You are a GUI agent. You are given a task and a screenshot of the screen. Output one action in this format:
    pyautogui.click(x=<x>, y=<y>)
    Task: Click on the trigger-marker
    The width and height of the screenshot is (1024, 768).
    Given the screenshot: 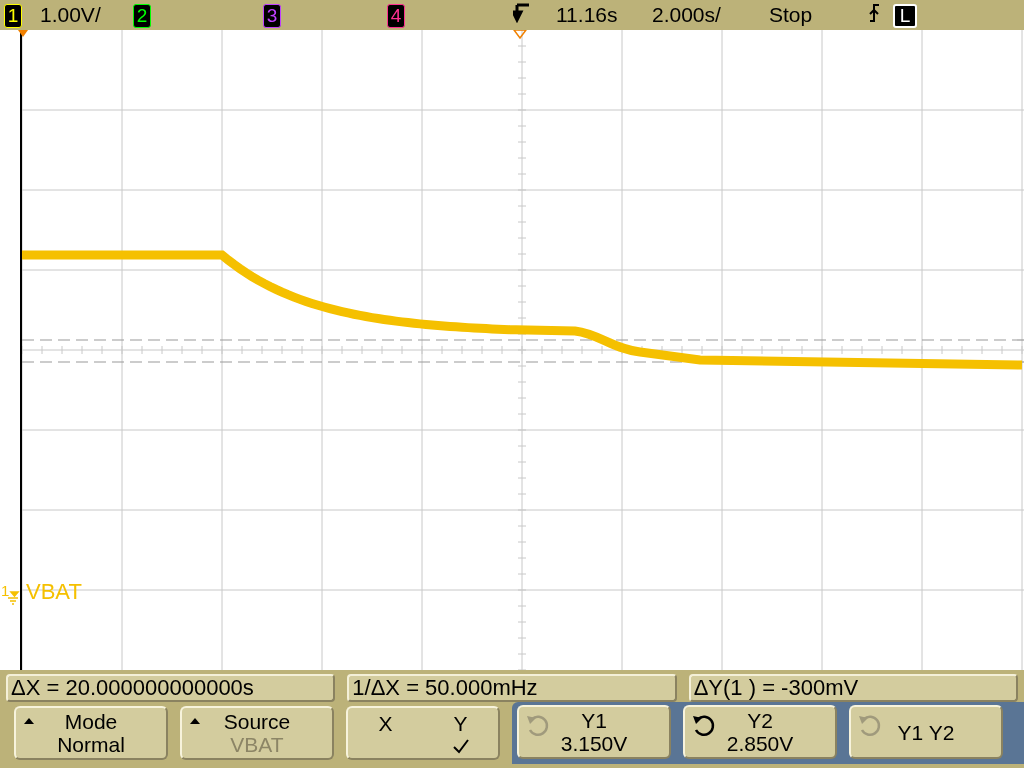 What is the action you would take?
    pyautogui.click(x=520, y=35)
    